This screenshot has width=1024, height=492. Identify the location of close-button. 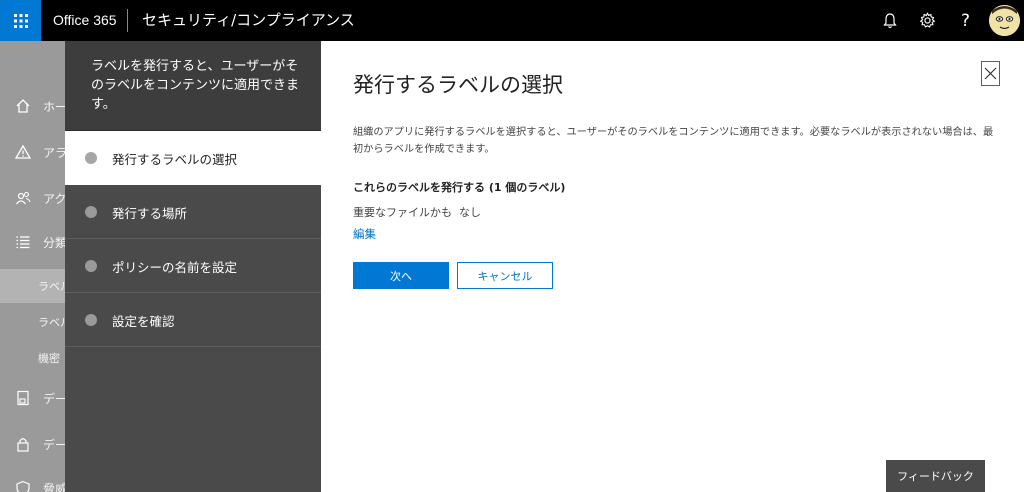
(990, 73).